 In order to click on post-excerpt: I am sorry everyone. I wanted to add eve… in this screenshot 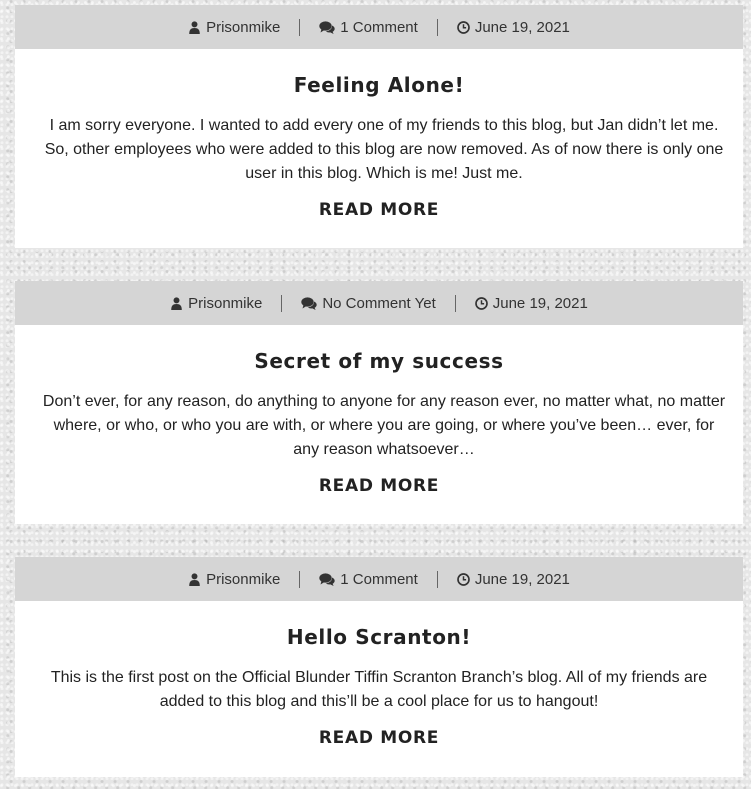, I will do `click(384, 149)`.